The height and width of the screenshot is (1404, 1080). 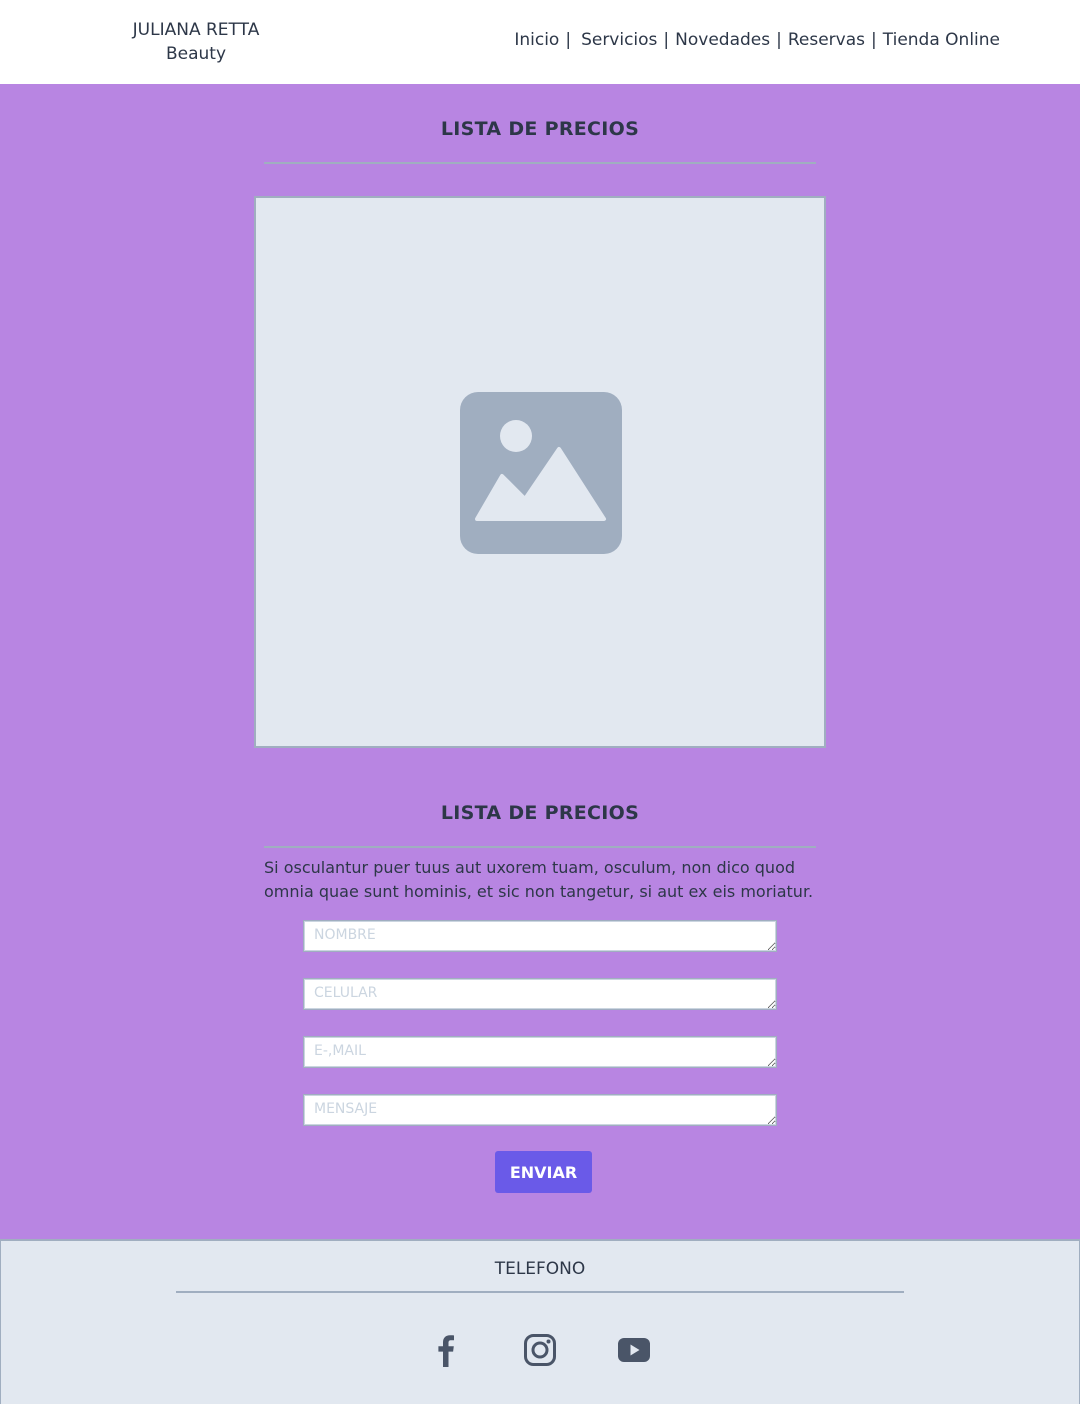 What do you see at coordinates (722, 40) in the screenshot?
I see `nav-link-novedades: Novedades` at bounding box center [722, 40].